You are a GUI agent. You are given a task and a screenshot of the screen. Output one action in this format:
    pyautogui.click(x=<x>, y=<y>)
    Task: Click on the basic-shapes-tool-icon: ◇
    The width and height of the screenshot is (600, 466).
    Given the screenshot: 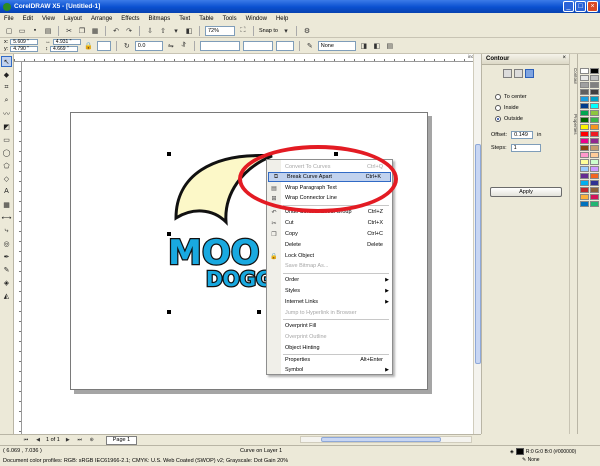 What is the action you would take?
    pyautogui.click(x=6, y=178)
    